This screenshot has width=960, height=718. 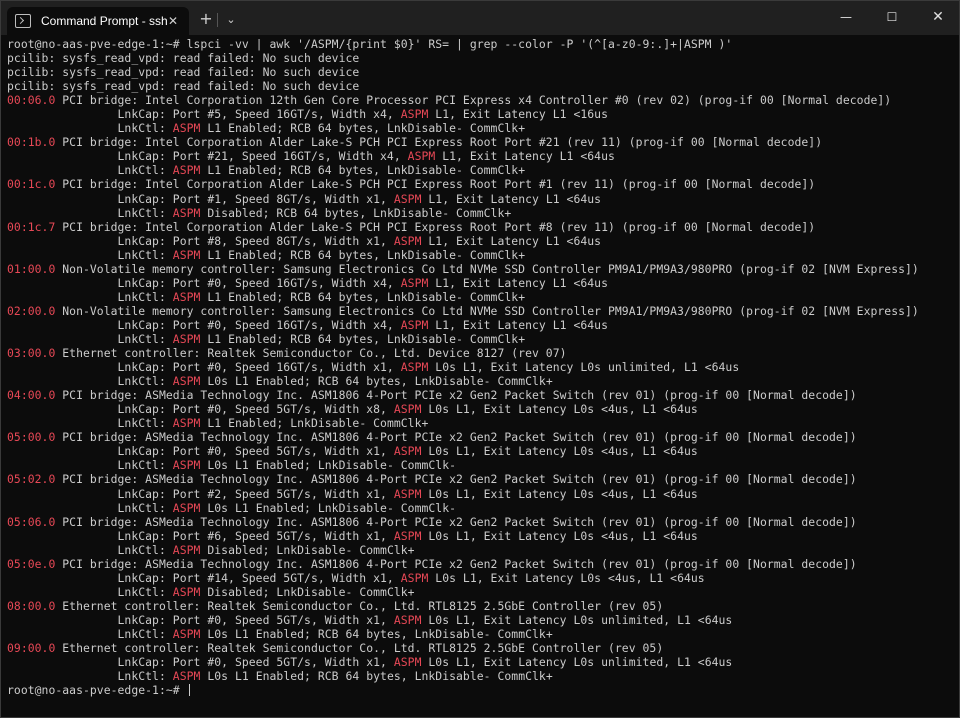 What do you see at coordinates (31, 100) in the screenshot?
I see `pci-address: 00:06.0` at bounding box center [31, 100].